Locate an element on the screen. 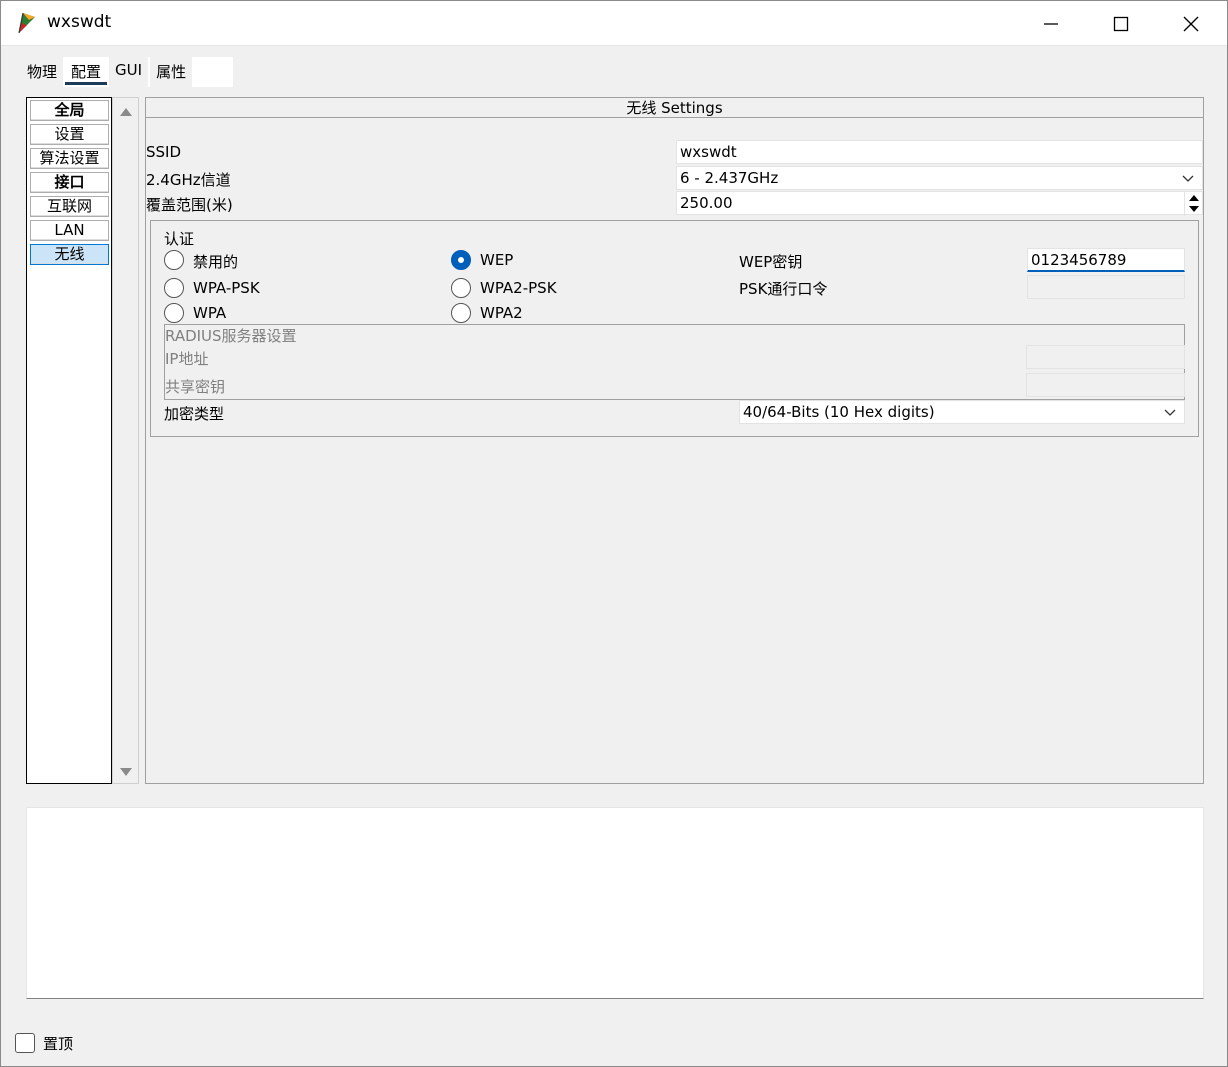 This screenshot has height=1067, width=1228. close-button is located at coordinates (1191, 23).